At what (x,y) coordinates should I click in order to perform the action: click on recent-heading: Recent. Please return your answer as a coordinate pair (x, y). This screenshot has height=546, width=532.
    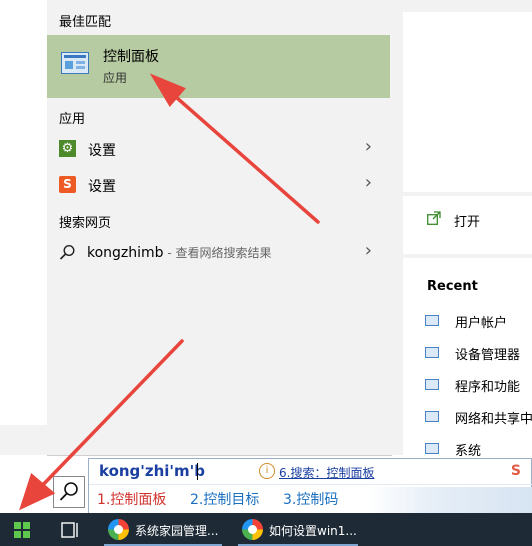
    Looking at the image, I should click on (452, 286).